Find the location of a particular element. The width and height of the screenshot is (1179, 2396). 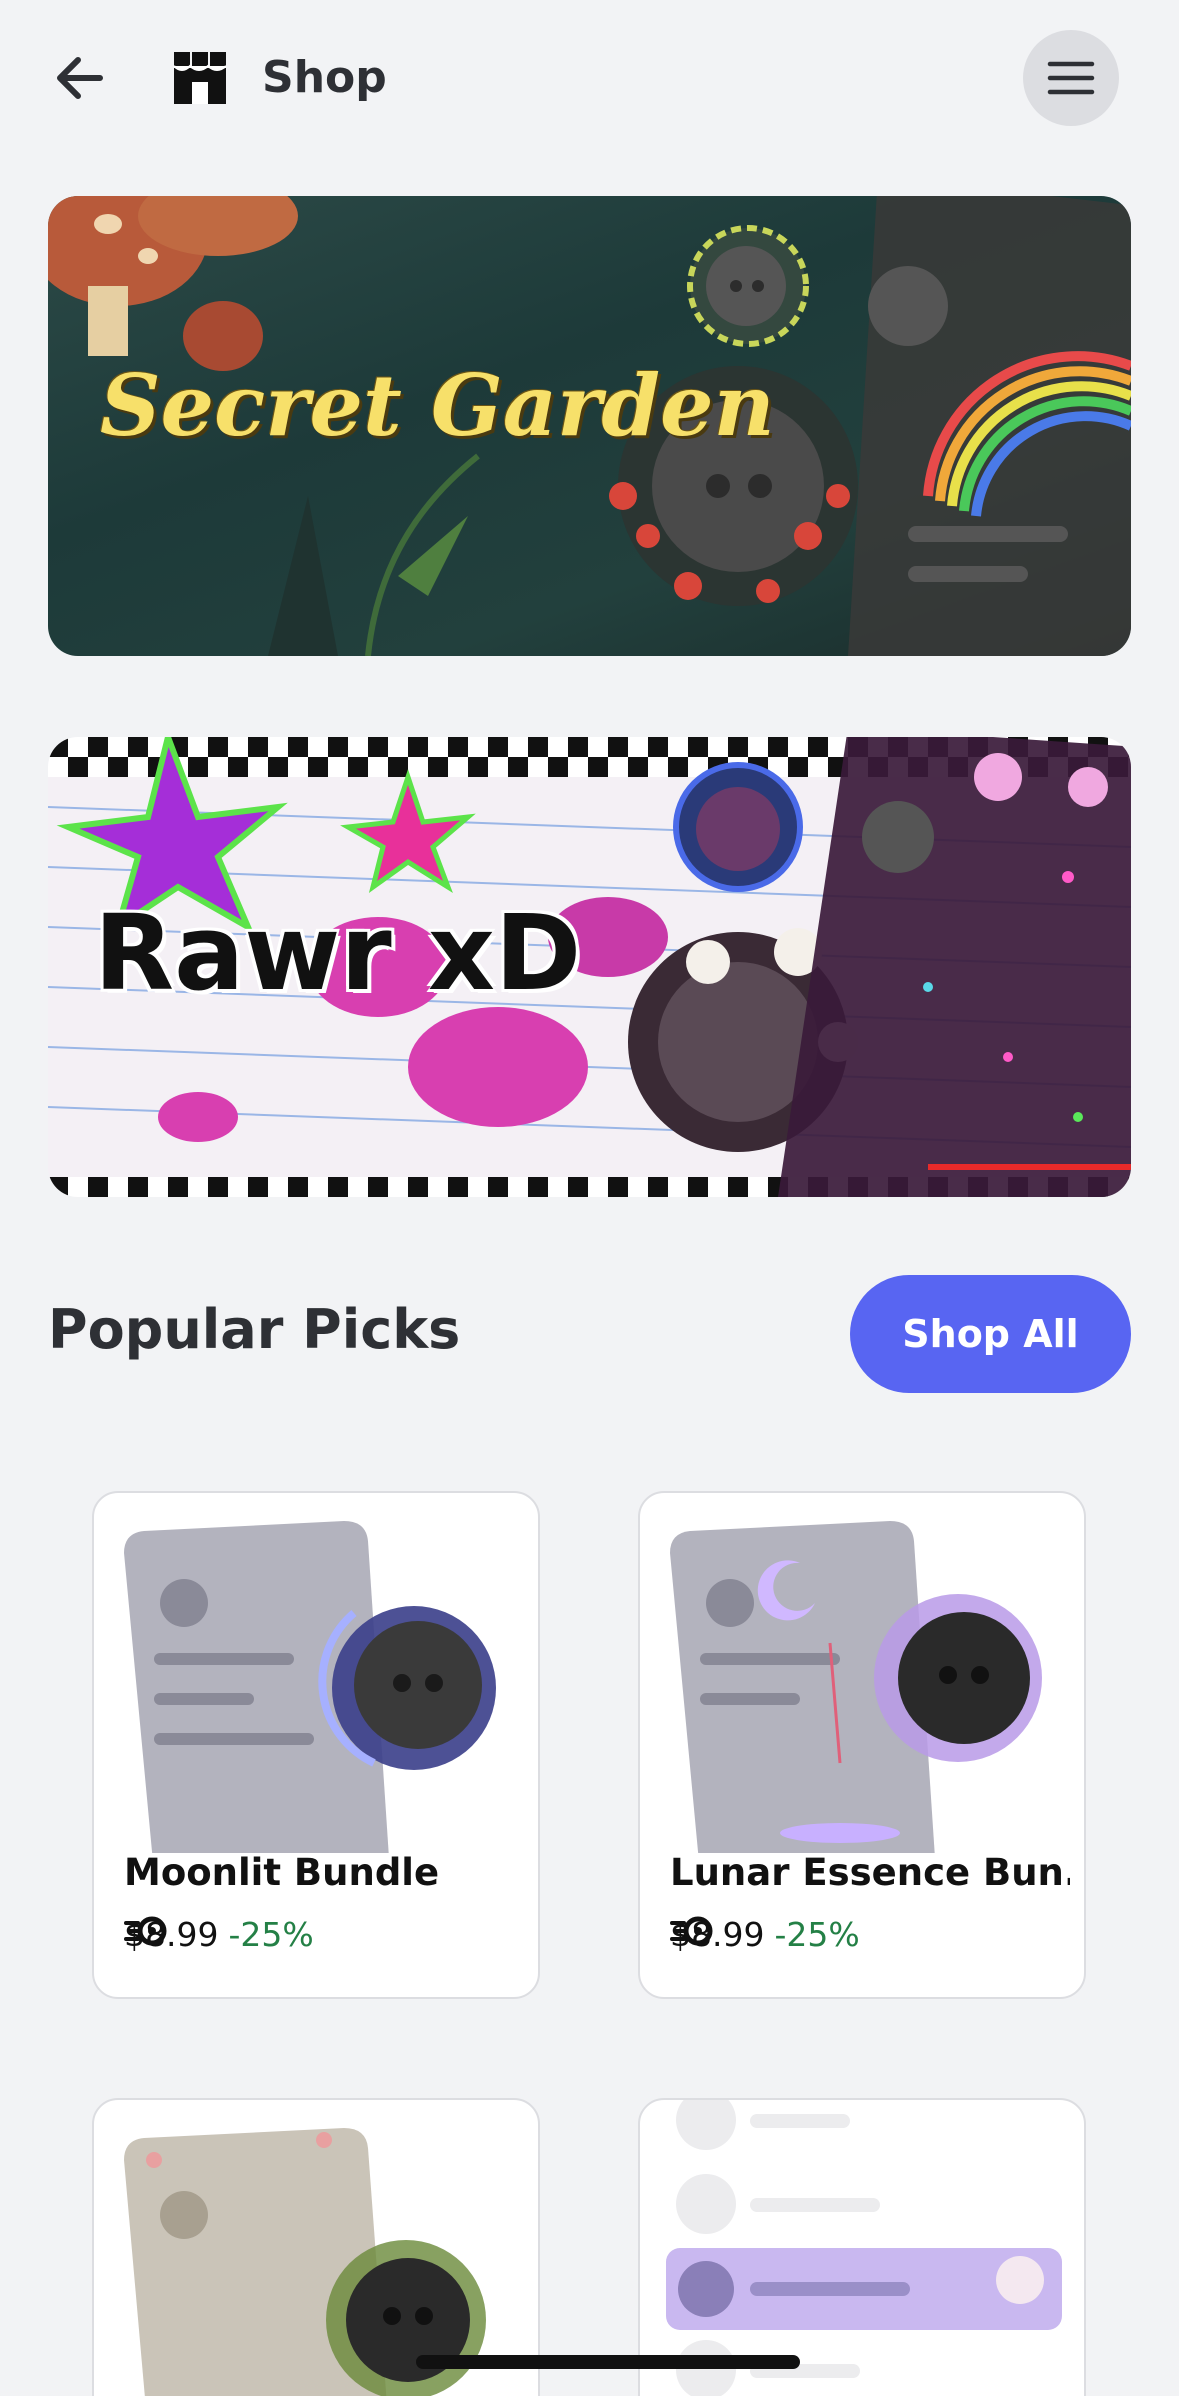

arrow-left-icon is located at coordinates (80, 78).